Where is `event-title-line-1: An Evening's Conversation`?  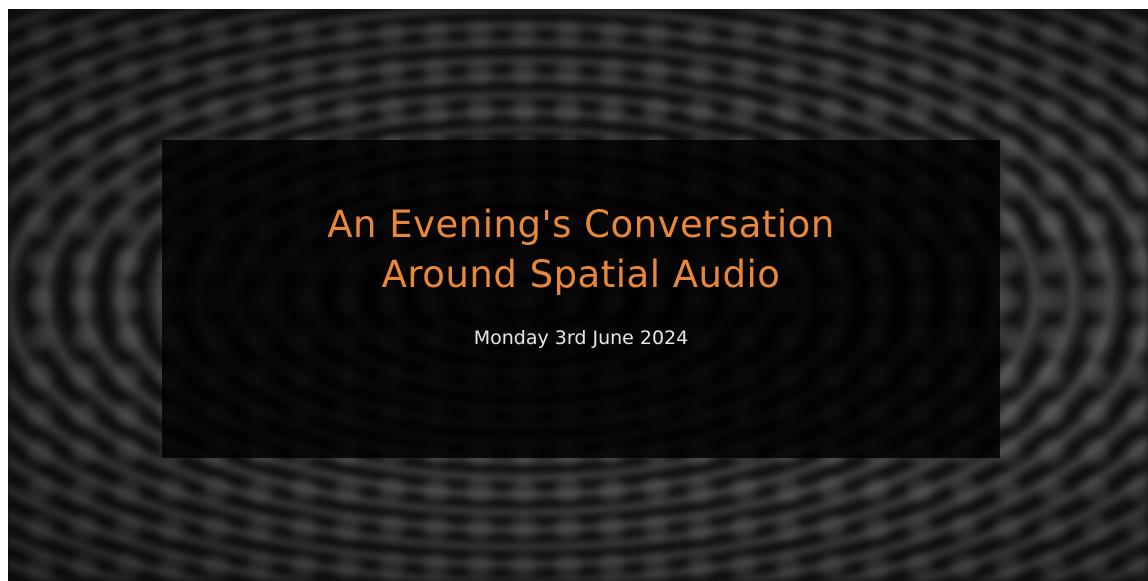 event-title-line-1: An Evening's Conversation is located at coordinates (581, 224).